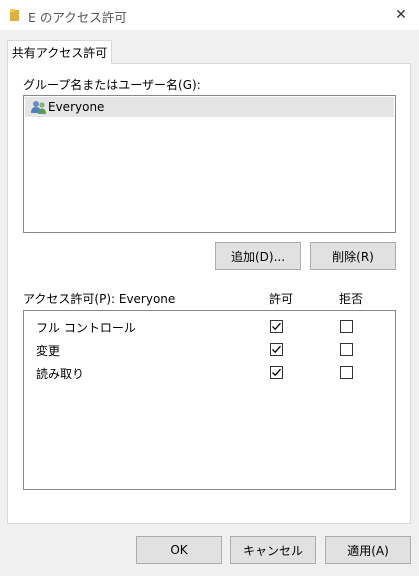 The width and height of the screenshot is (419, 576). I want to click on ok-button-label: OK, so click(179, 550).